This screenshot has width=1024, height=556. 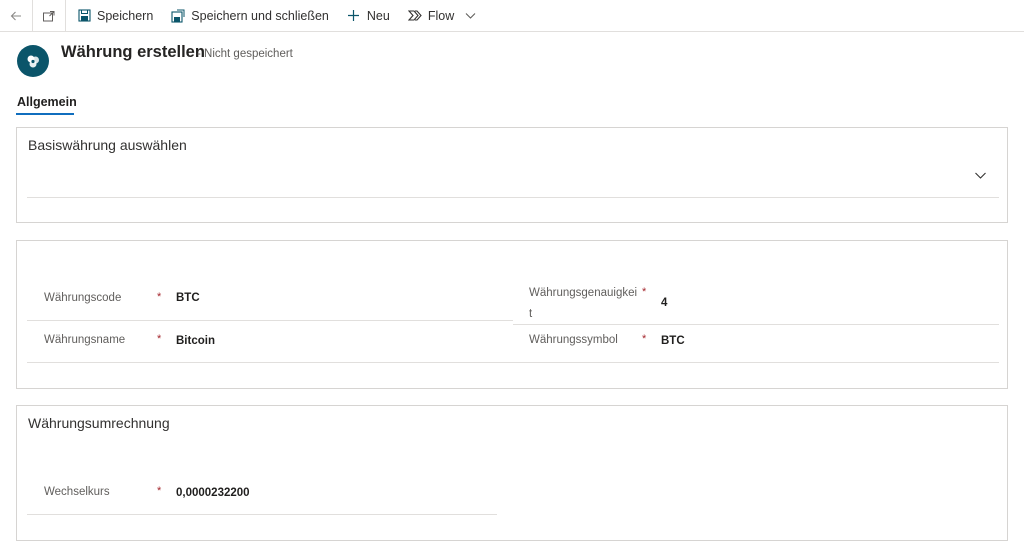 I want to click on currency-precision-label: Währungsgenauigkei t, so click(x=583, y=304).